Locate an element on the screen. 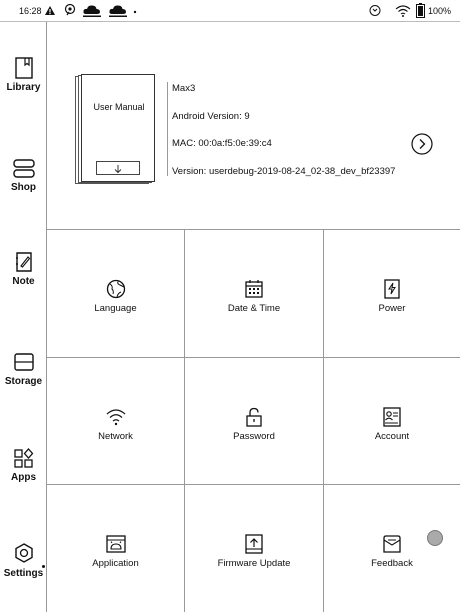  sidebar-item-note: Note is located at coordinates (23, 268).